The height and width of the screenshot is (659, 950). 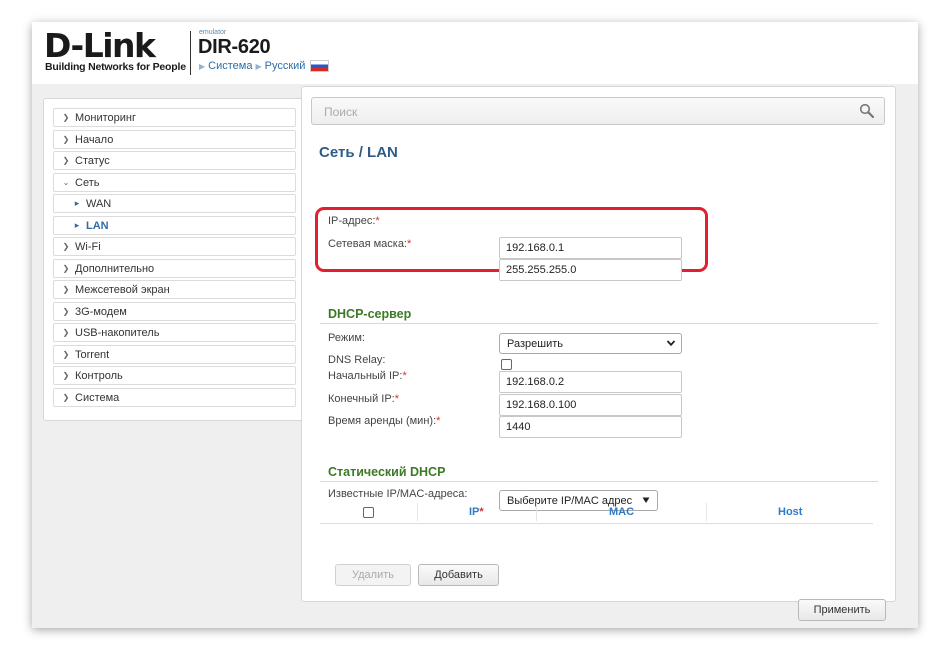 What do you see at coordinates (357, 360) in the screenshot?
I see `dns-relay-label: DNS Relay:` at bounding box center [357, 360].